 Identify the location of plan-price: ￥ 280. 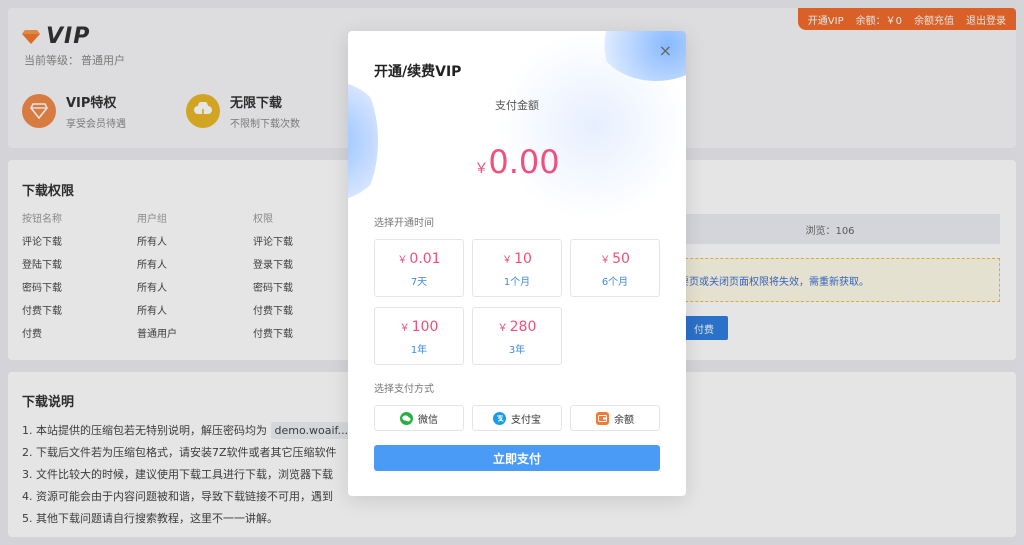
(517, 327).